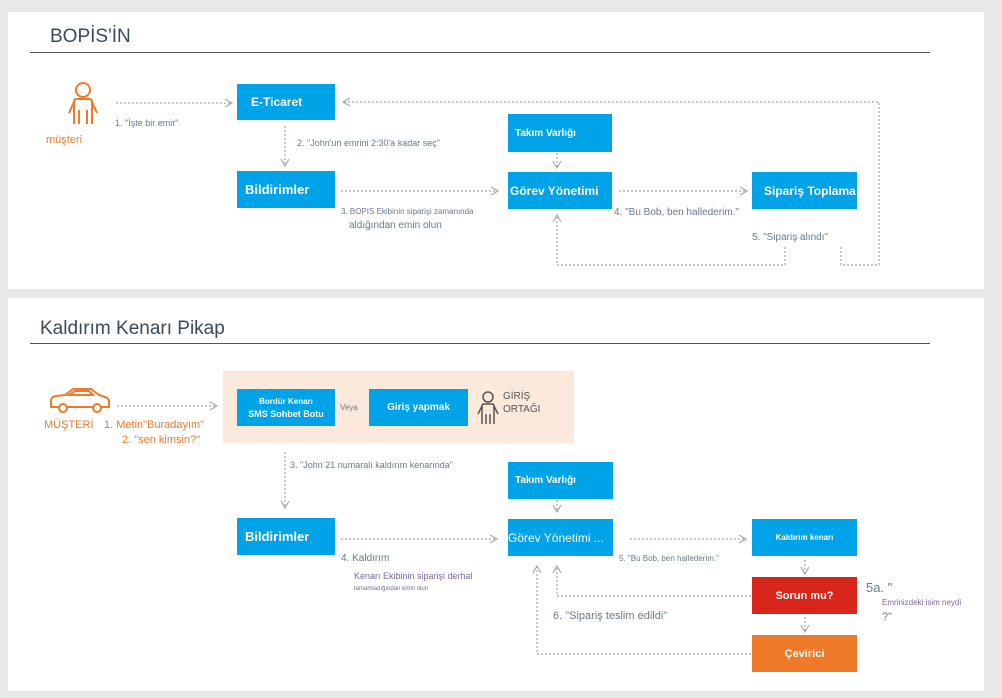 This screenshot has width=1002, height=698. Describe the element at coordinates (80, 400) in the screenshot. I see `car-icon` at that location.